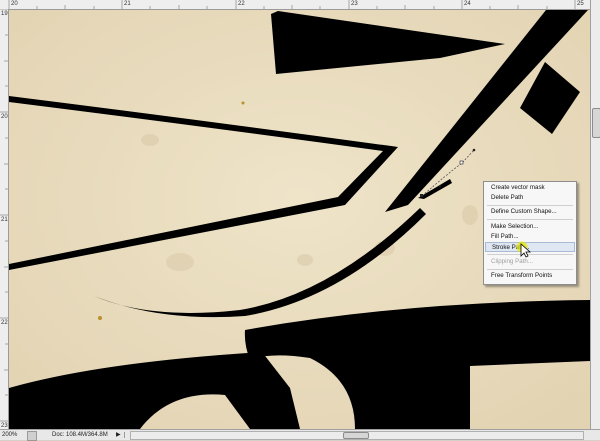 This screenshot has height=441, width=600. What do you see at coordinates (530, 198) in the screenshot?
I see `menu-item-delete-path: Delete Path` at bounding box center [530, 198].